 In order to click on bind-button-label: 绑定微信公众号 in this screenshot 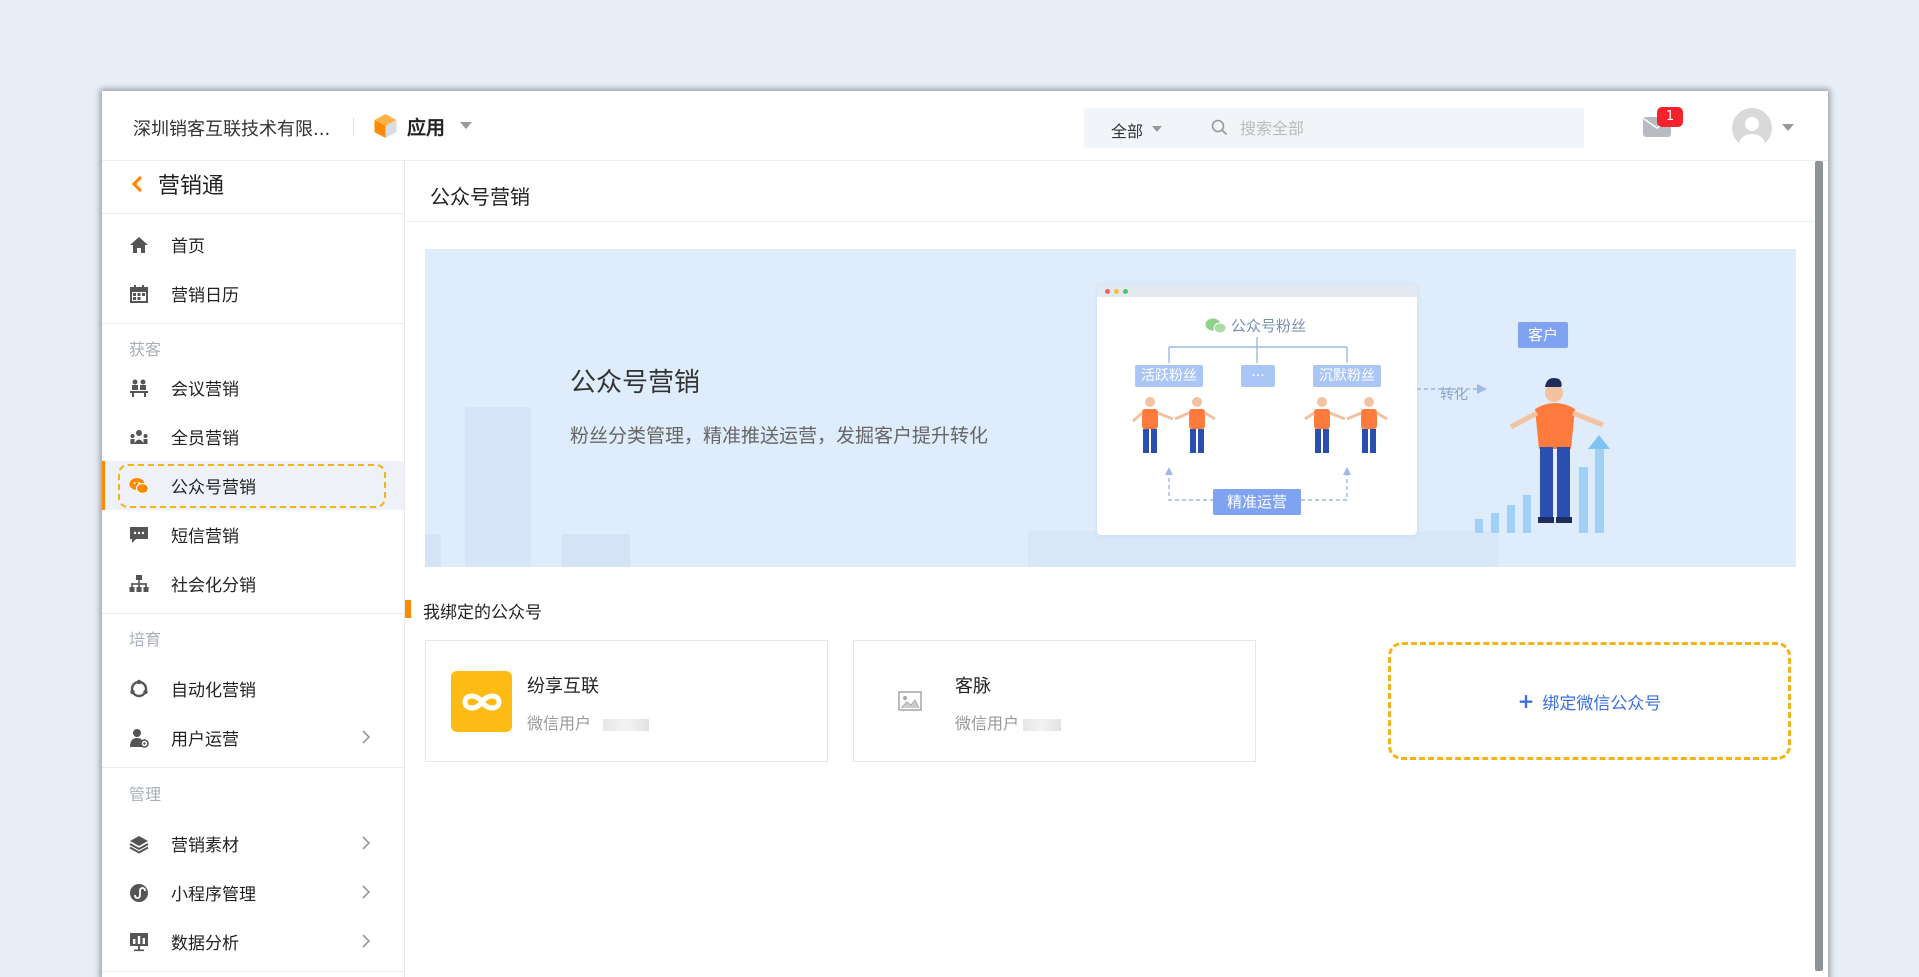, I will do `click(1602, 703)`.